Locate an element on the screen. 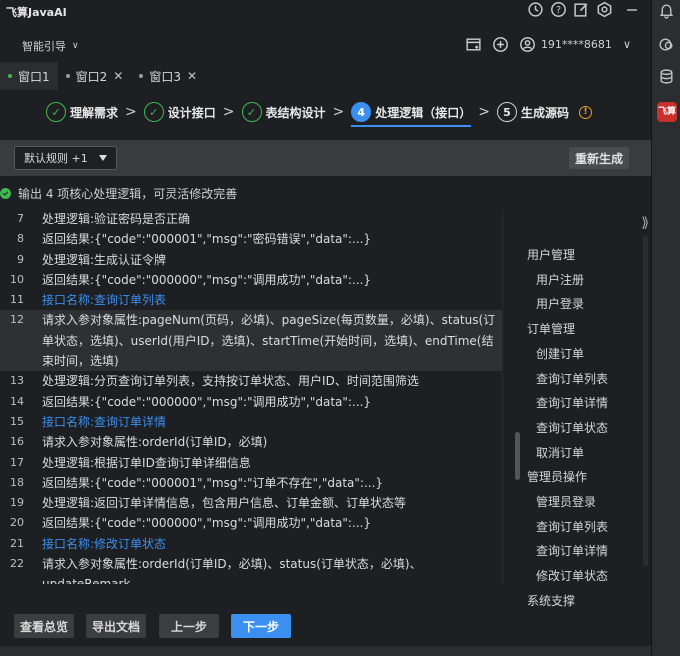 Image resolution: width=680 pixels, height=656 pixels. chevron-right-icon: > is located at coordinates (131, 112).